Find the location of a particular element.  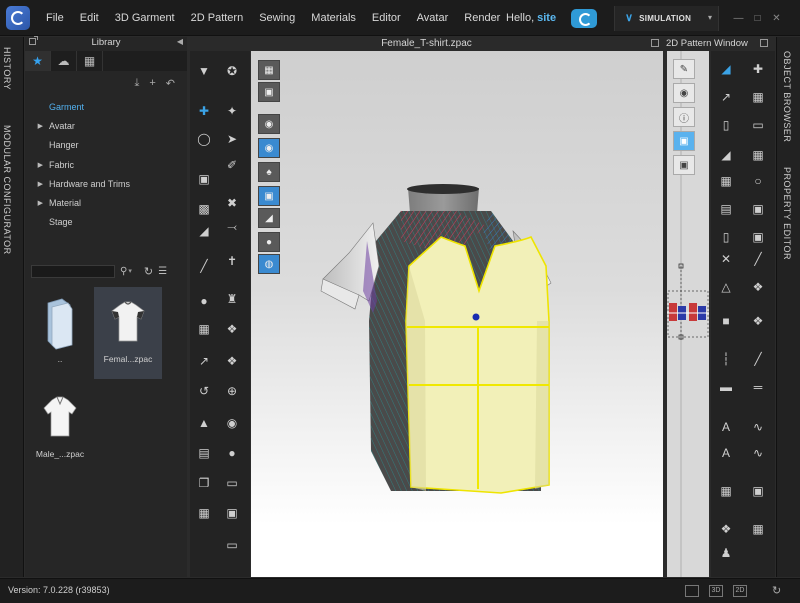

fabric-pattern-icon: ▣ is located at coordinates (684, 141).